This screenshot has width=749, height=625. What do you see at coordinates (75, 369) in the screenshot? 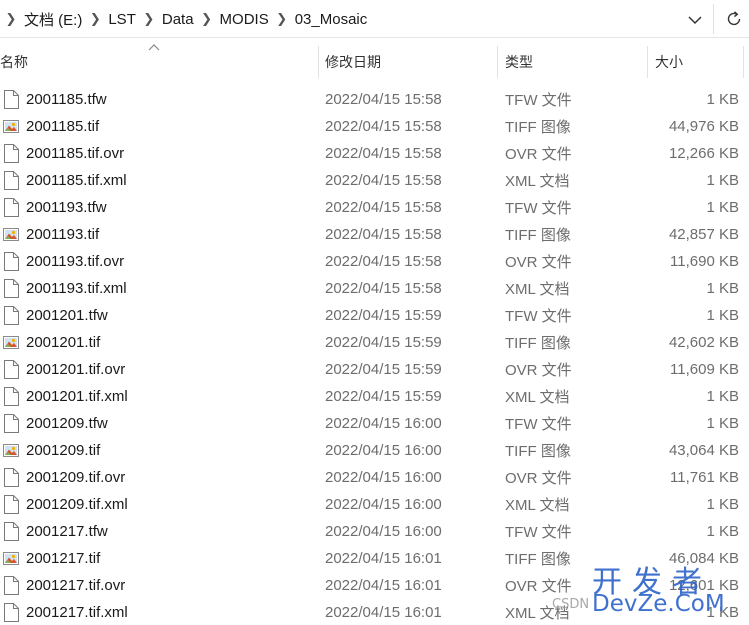
I see `file-name: 2001201.tif.ovr` at bounding box center [75, 369].